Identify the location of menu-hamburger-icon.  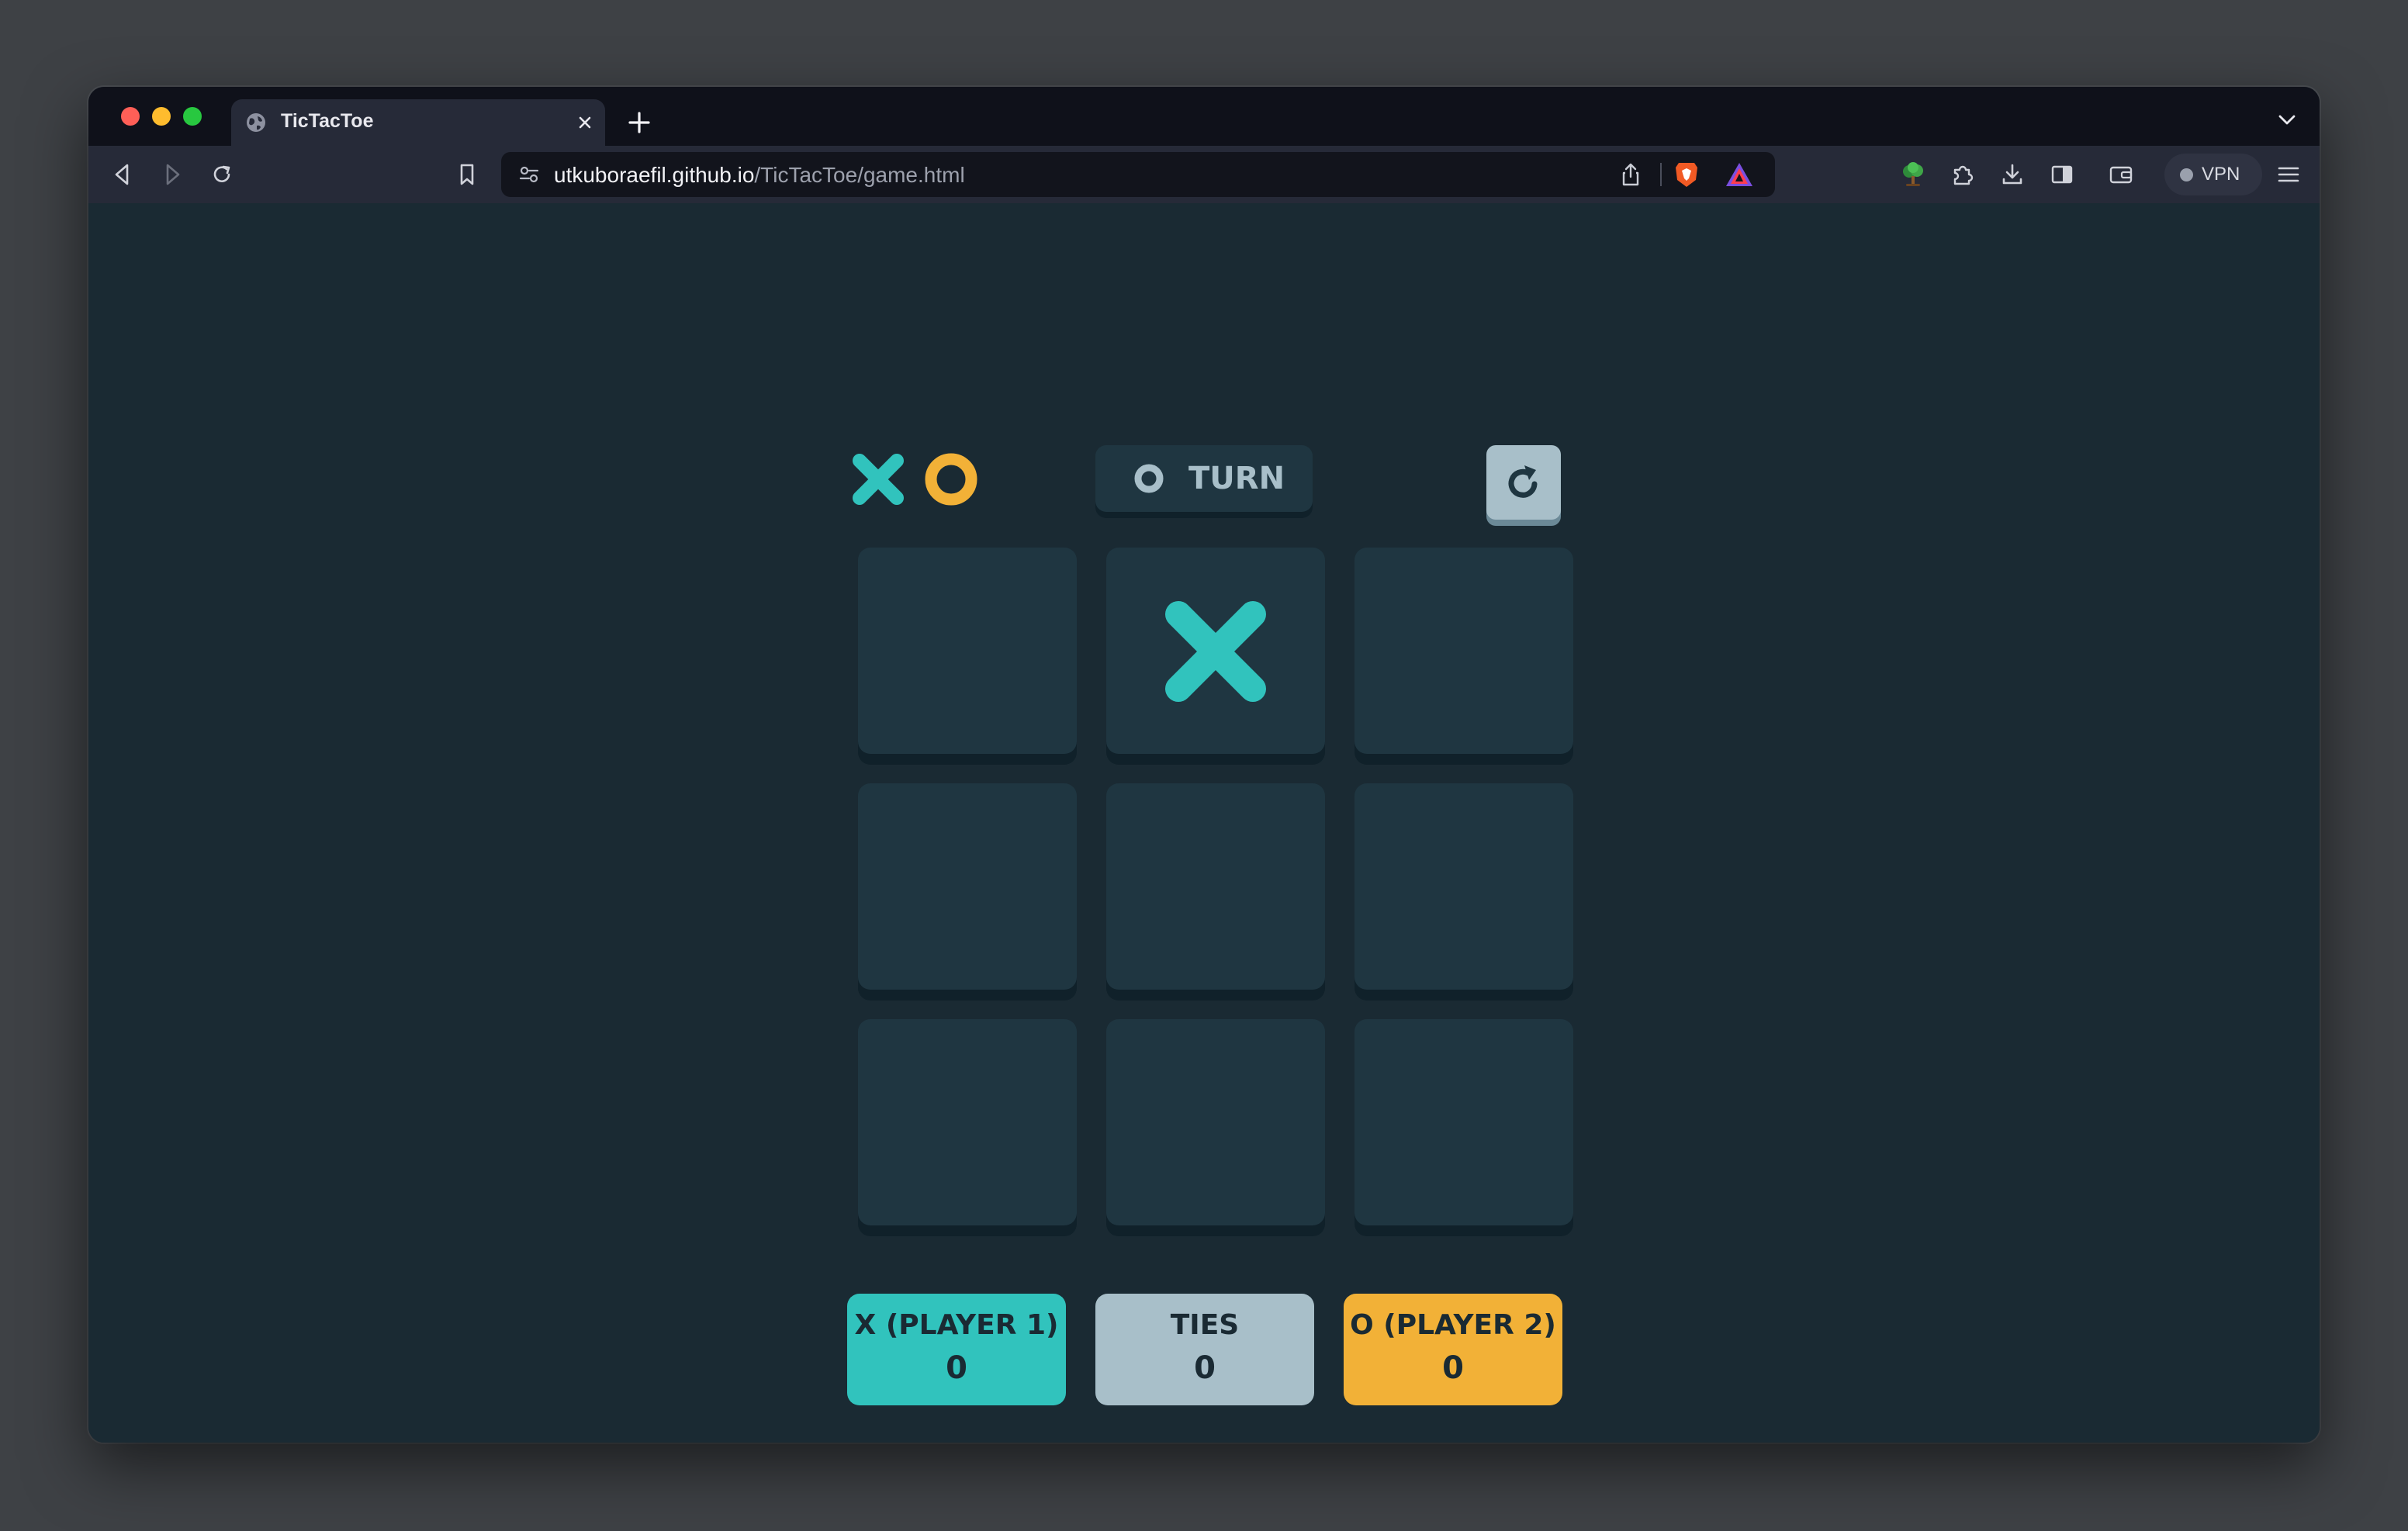
(2288, 174).